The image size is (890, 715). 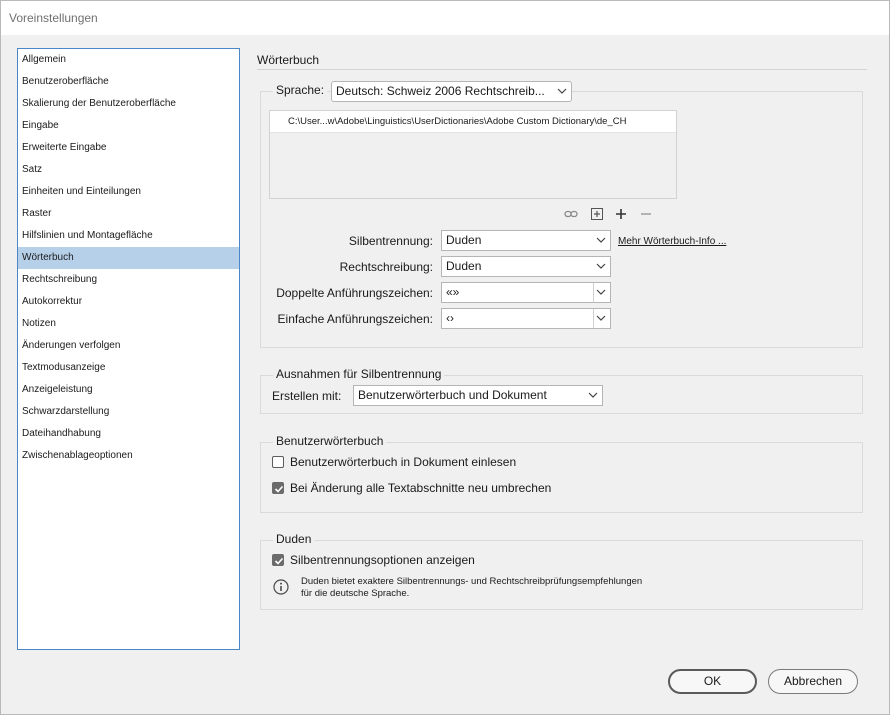 What do you see at coordinates (452, 395) in the screenshot?
I see `compose-with-value: Benutzerwörterbuch und Dokument` at bounding box center [452, 395].